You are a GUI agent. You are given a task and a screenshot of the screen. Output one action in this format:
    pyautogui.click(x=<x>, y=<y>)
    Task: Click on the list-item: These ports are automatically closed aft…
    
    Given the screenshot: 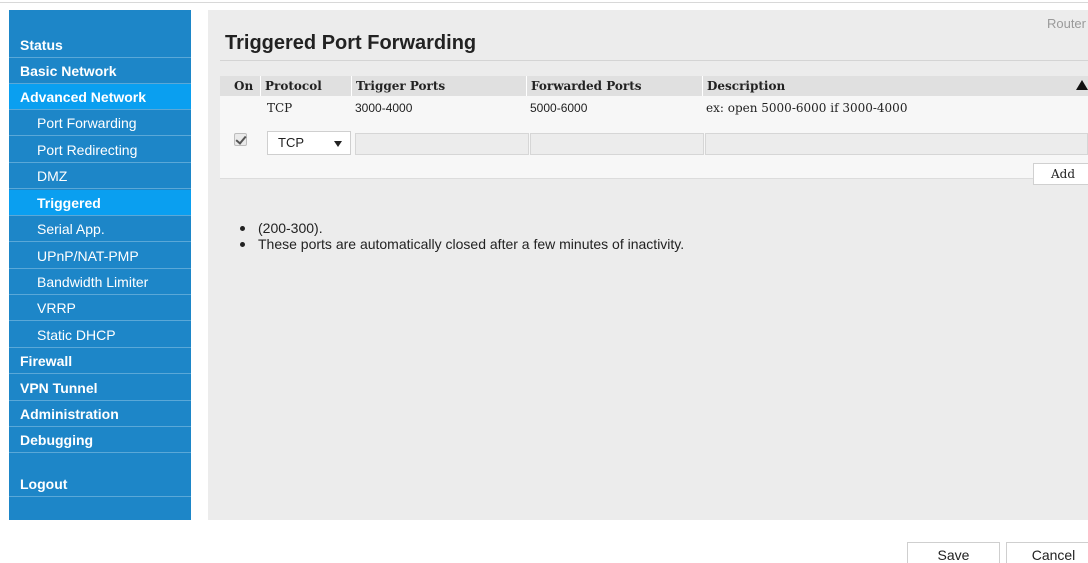 What is the action you would take?
    pyautogui.click(x=462, y=244)
    